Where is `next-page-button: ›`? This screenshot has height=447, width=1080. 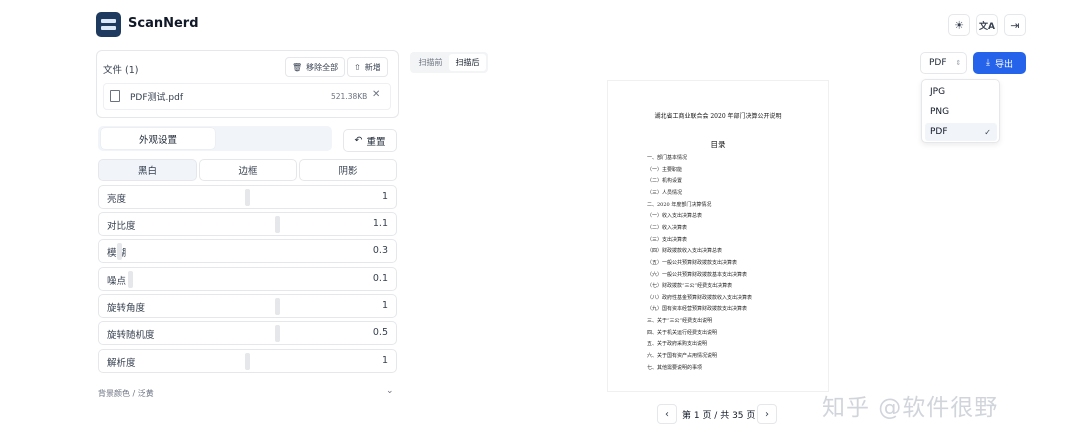 next-page-button: › is located at coordinates (767, 414).